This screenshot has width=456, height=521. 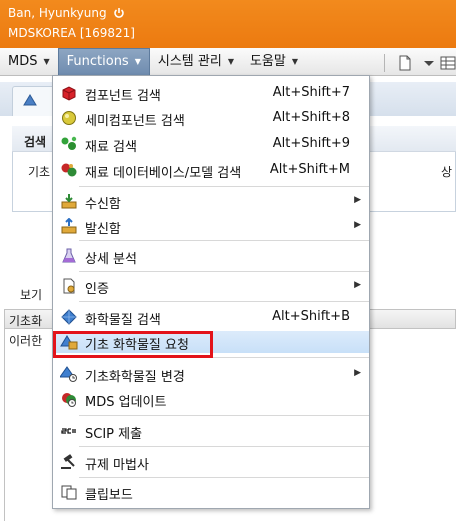 I want to click on menu-item-basic-chemical-change: 기초화학물질 변경 ▶, so click(x=211, y=374).